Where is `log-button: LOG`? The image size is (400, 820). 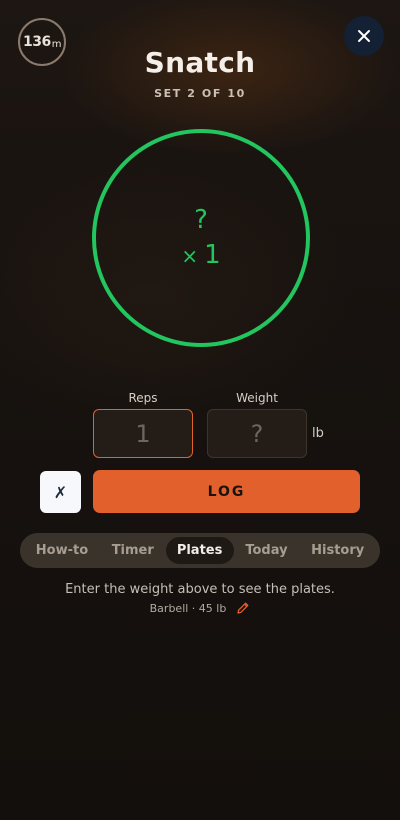
log-button: LOG is located at coordinates (226, 491).